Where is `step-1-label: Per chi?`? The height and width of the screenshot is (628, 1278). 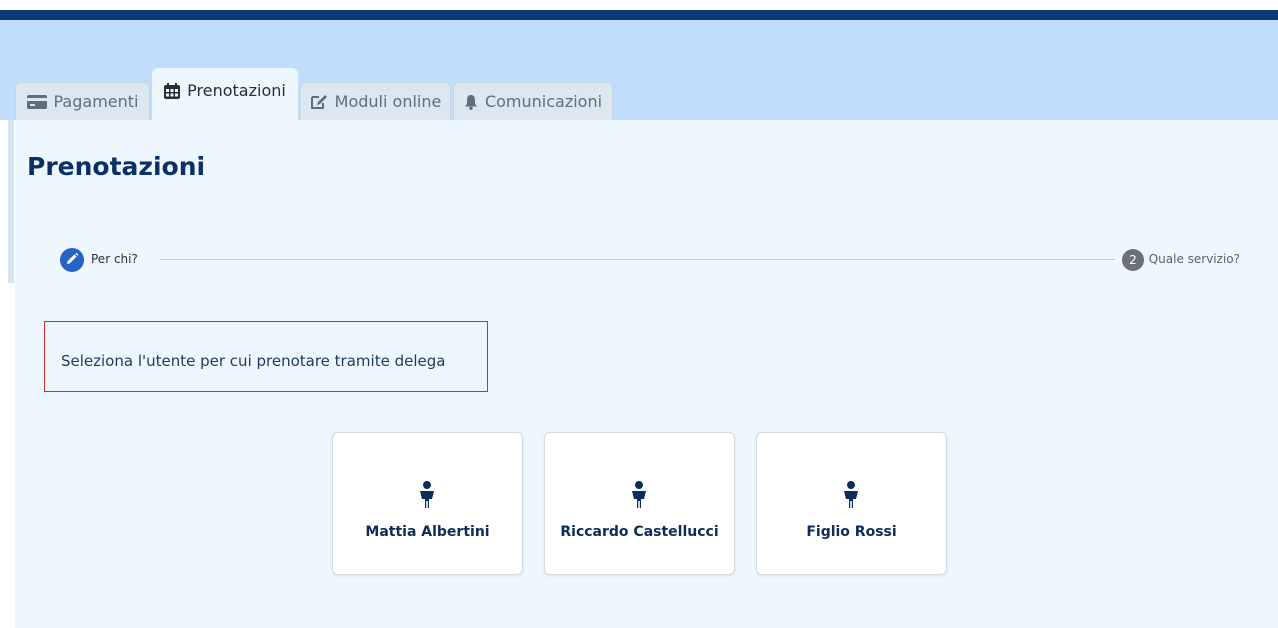
step-1-label: Per chi? is located at coordinates (114, 259).